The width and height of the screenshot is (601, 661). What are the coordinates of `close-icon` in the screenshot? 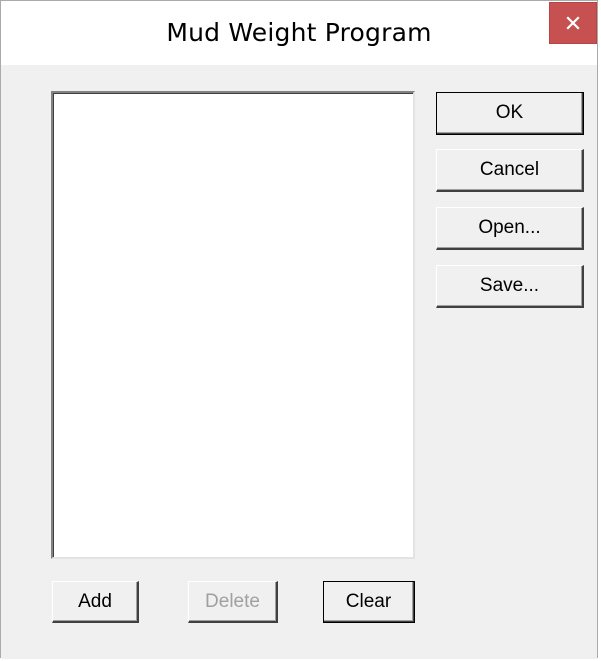 It's located at (573, 23).